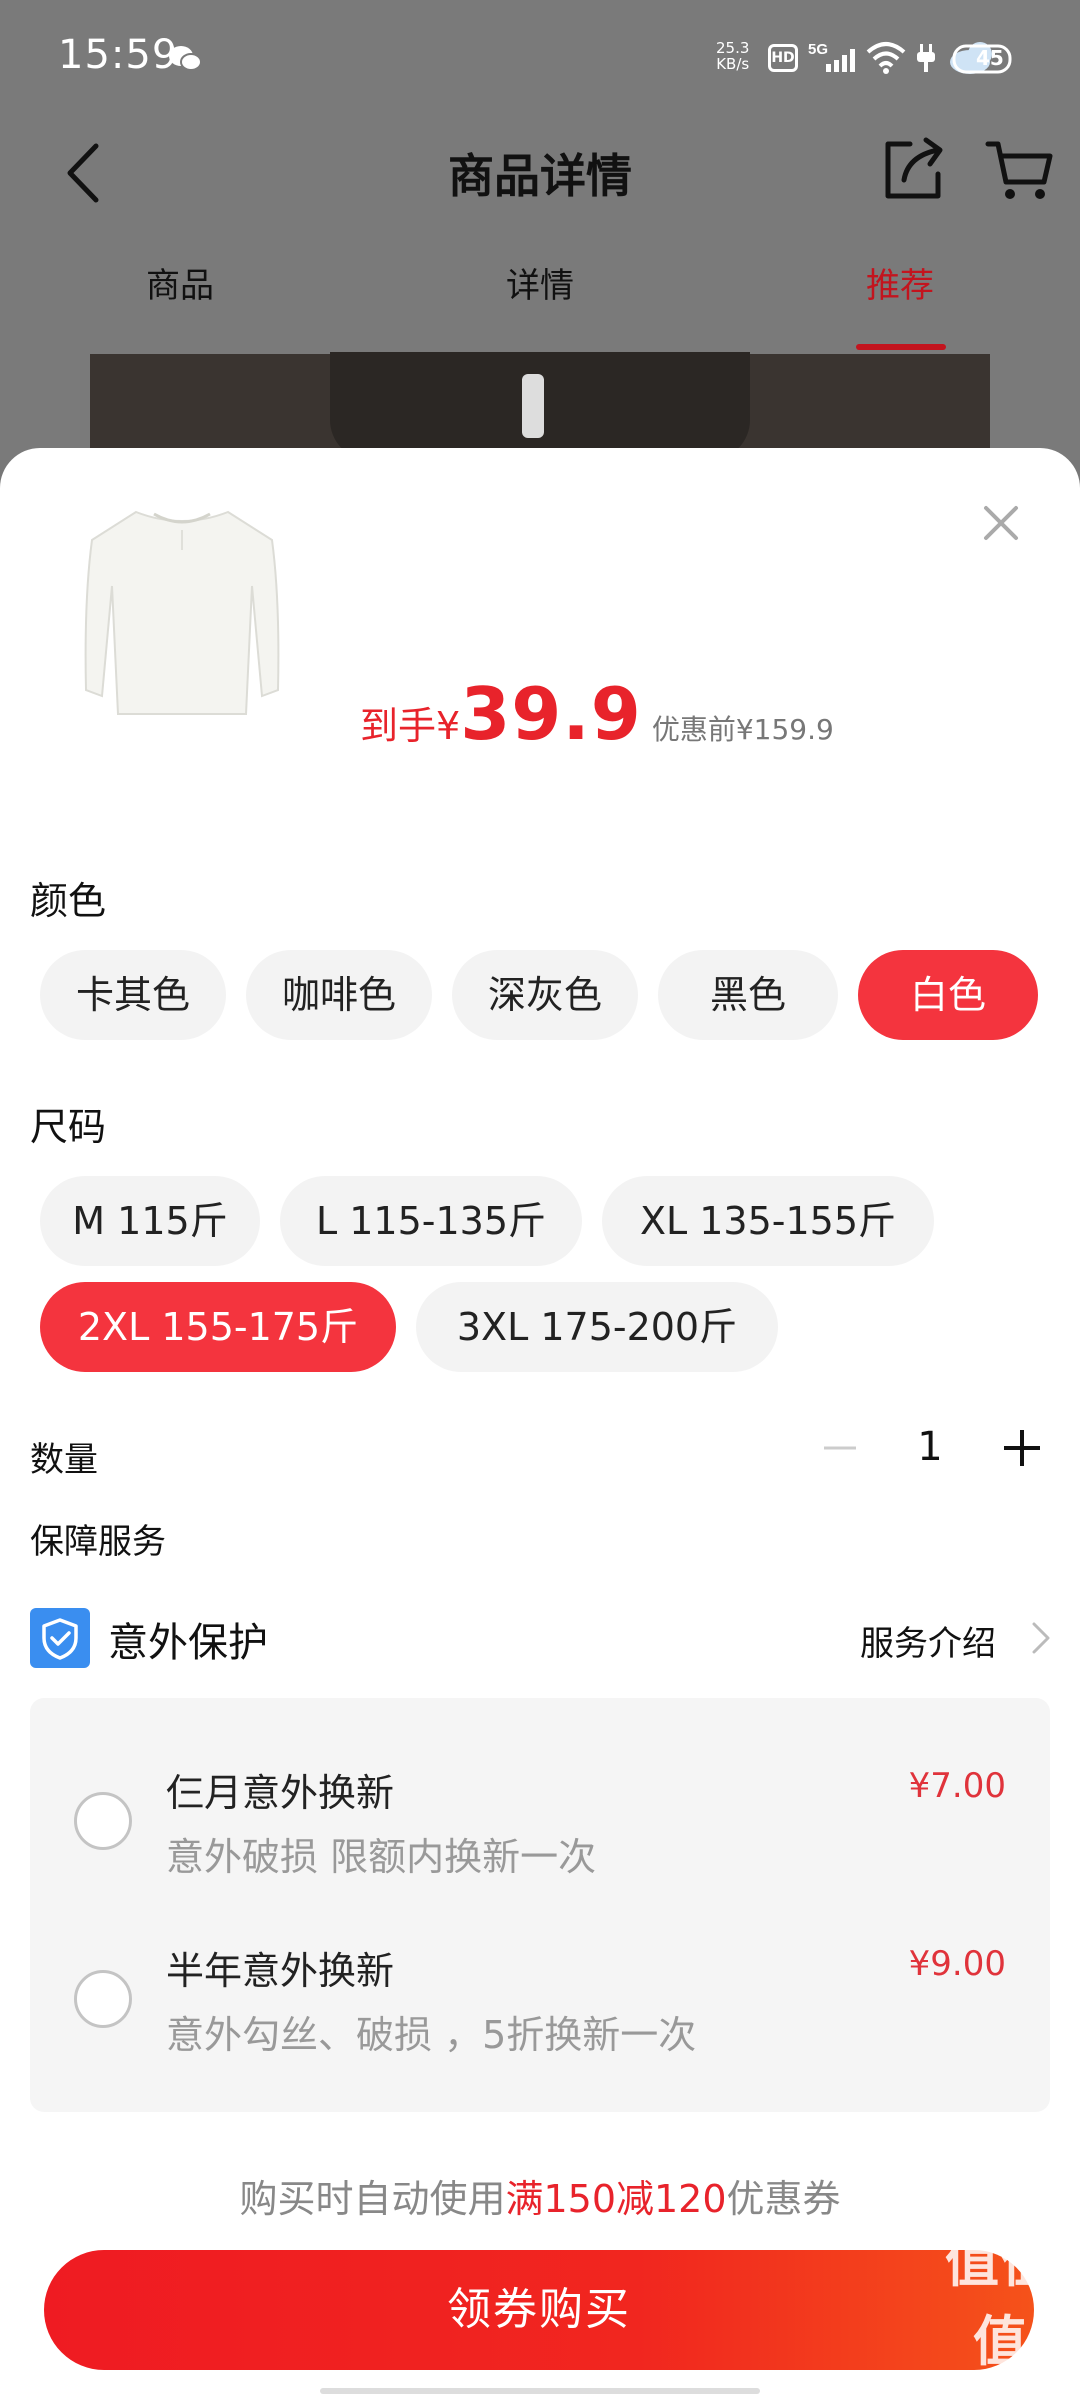 This screenshot has width=1080, height=2400. What do you see at coordinates (218, 1327) in the screenshot?
I see `size-option-2xl: 2XL 155-175斤` at bounding box center [218, 1327].